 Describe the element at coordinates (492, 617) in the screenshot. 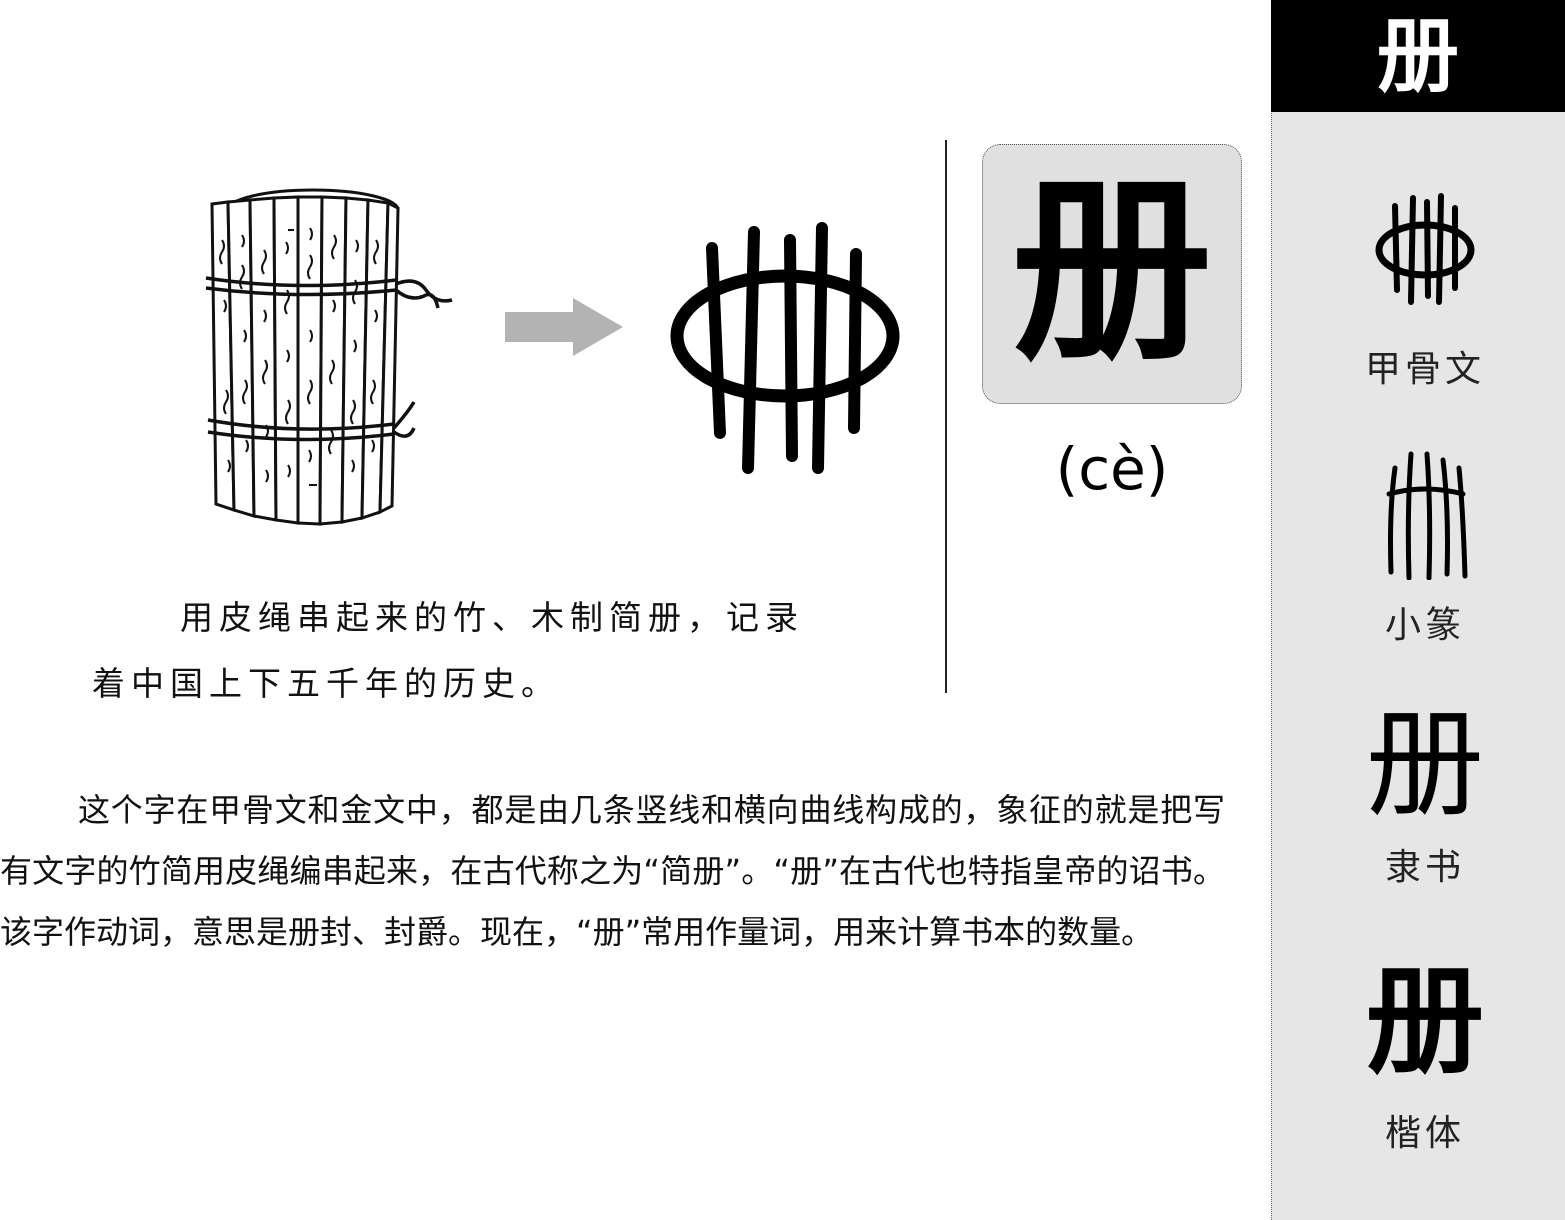

I see `caption-line-1: 用皮绳串起来的竹、木制简册，记录` at that location.